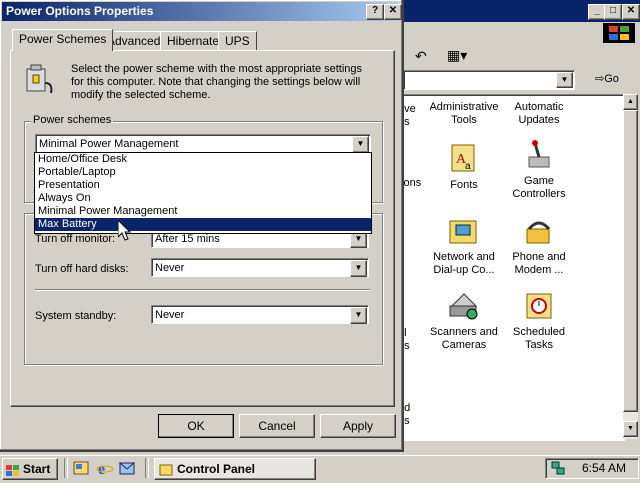  Describe the element at coordinates (127, 468) in the screenshot. I see `outlook-express-icon` at that location.